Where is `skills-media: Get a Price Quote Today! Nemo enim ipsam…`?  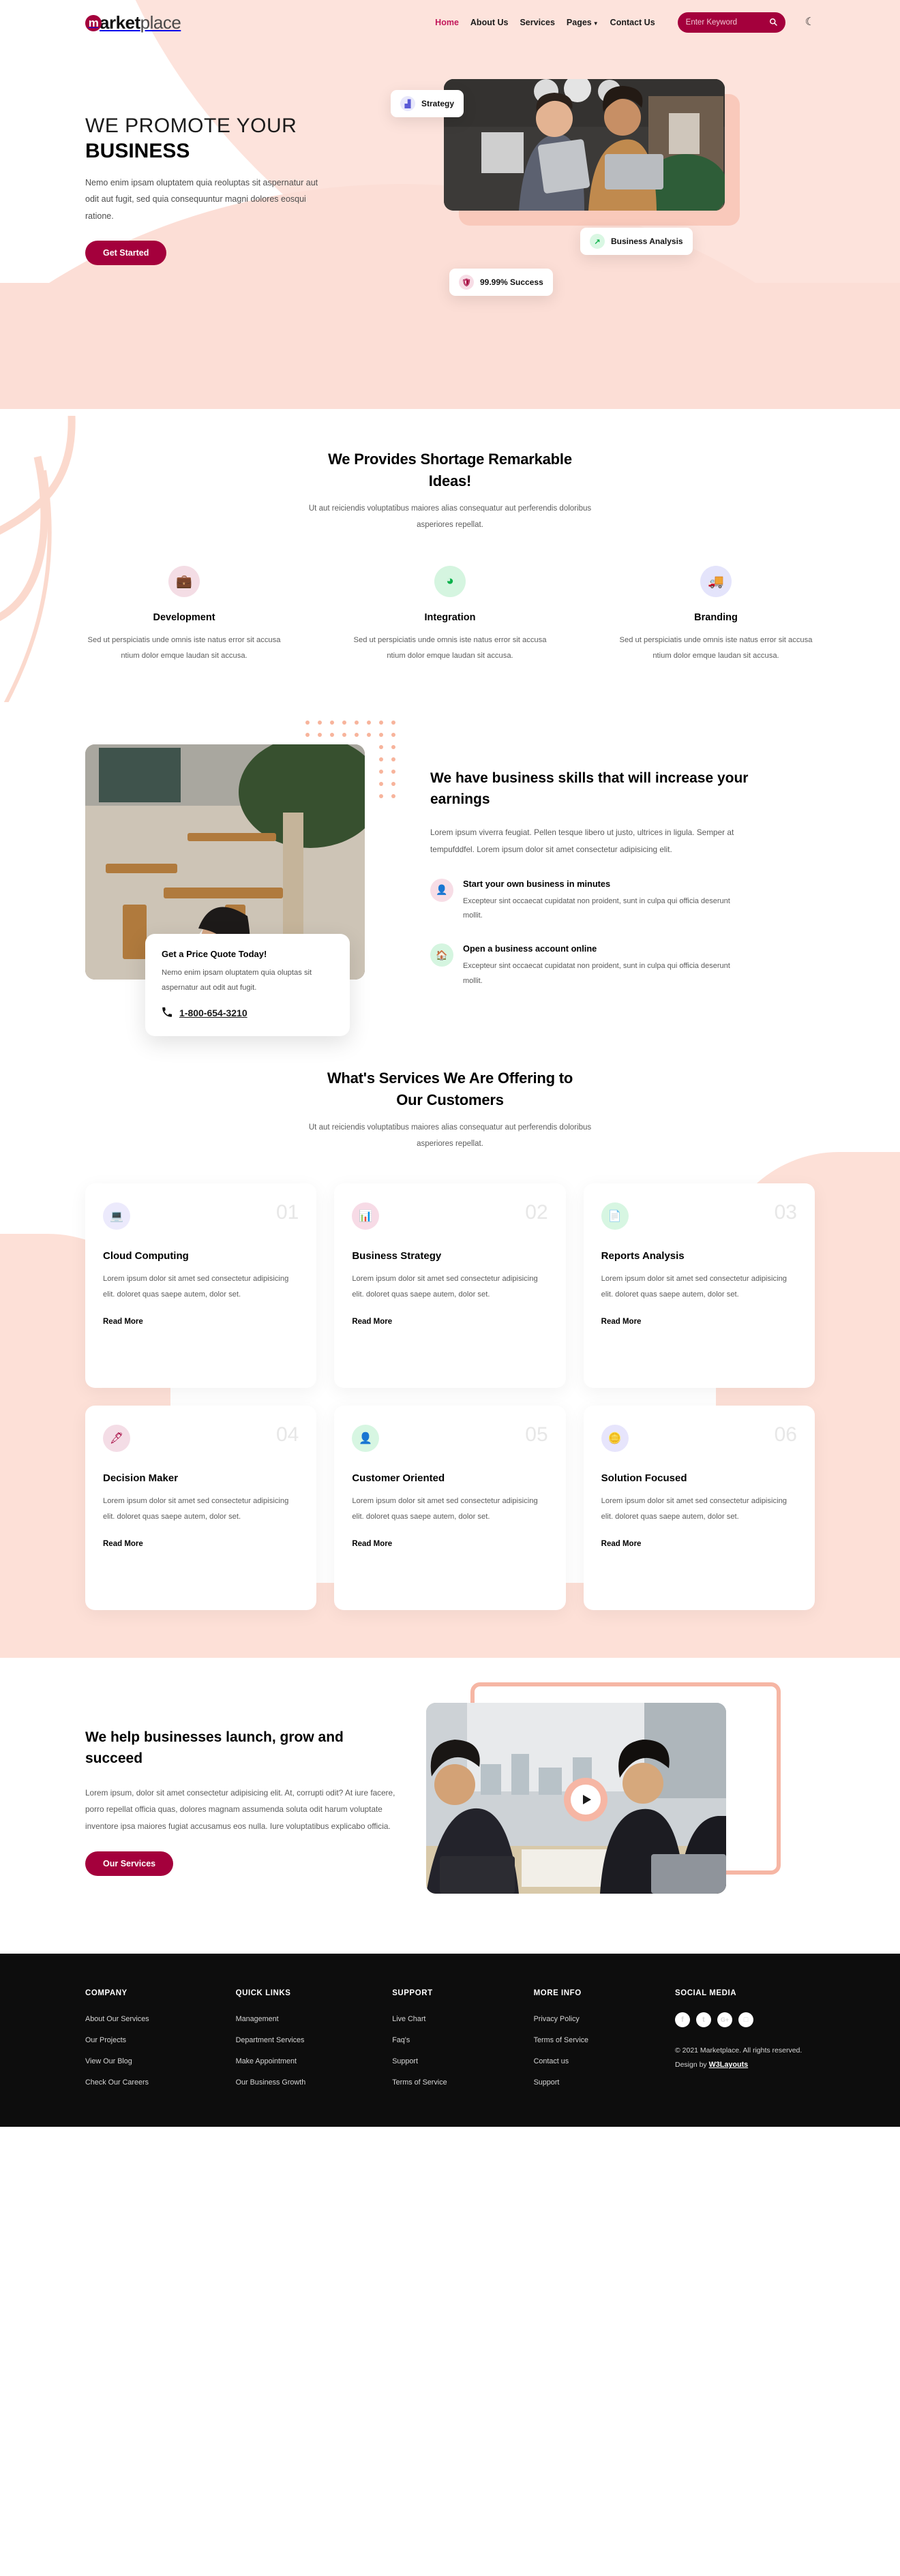
skills-media: Get a Price Quote Today! Nemo enim ipsam… is located at coordinates (242, 878).